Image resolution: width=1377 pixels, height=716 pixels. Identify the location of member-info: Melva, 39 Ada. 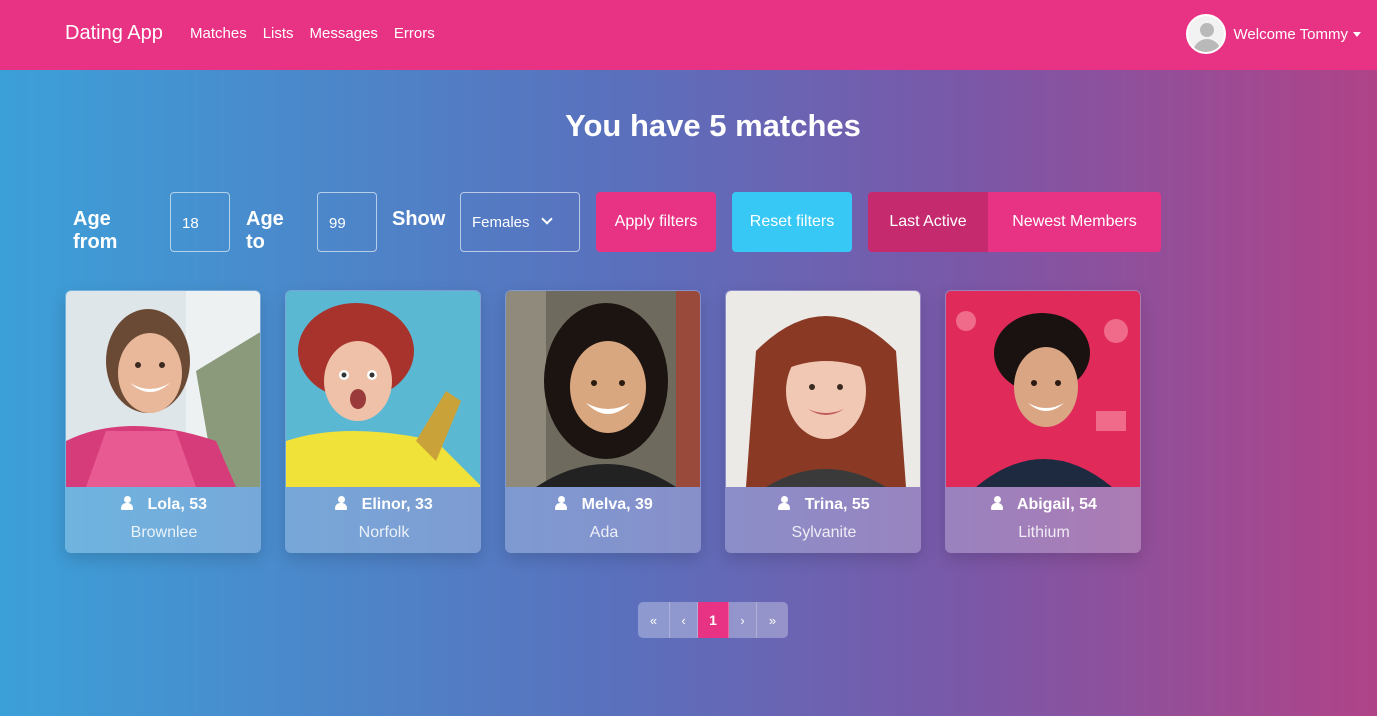
(603, 519).